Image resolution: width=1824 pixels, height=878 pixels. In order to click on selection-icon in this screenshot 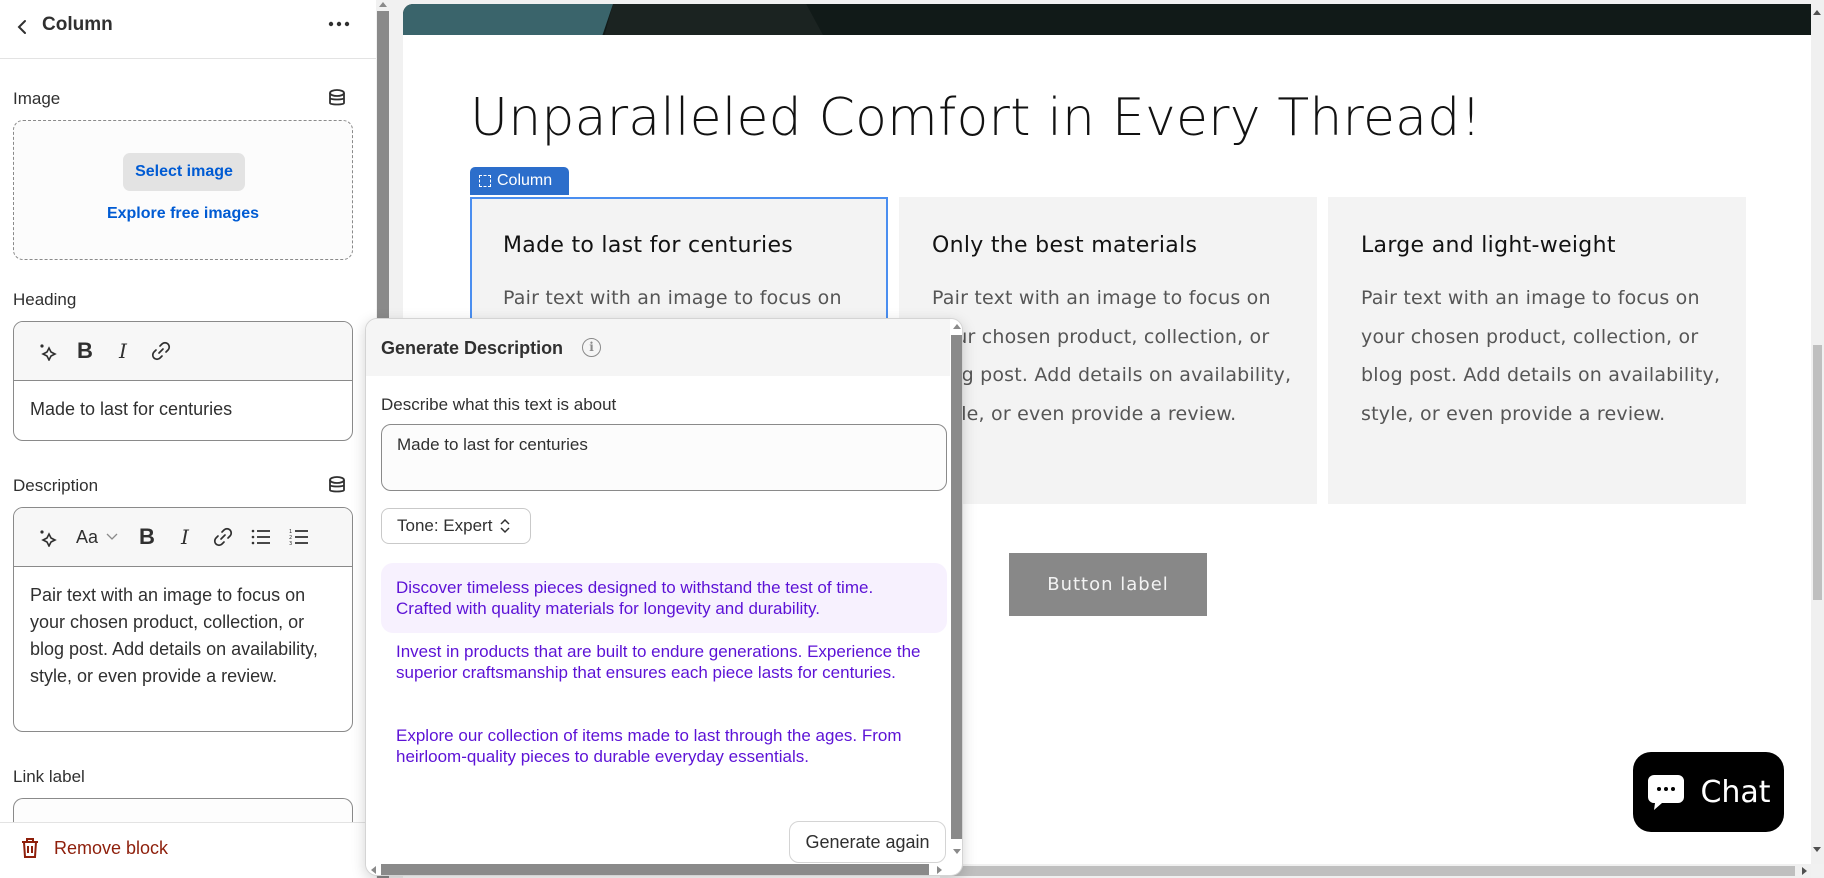, I will do `click(485, 181)`.